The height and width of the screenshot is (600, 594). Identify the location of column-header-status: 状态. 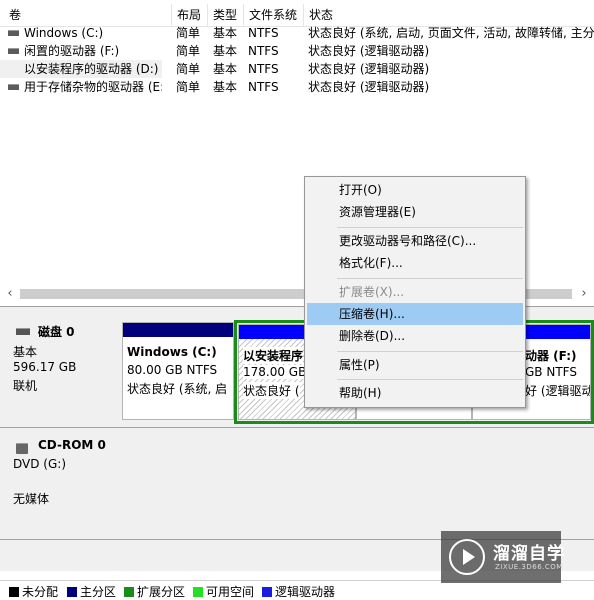
(449, 15).